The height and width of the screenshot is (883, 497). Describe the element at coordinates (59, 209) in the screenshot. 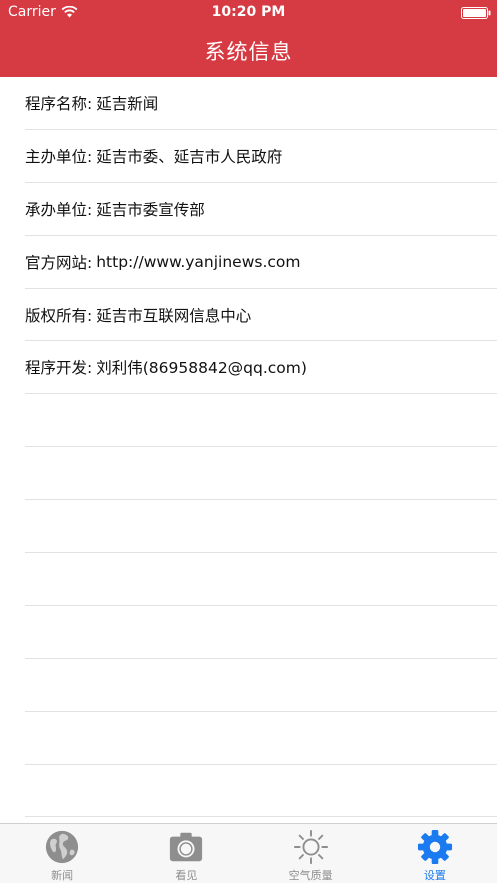

I see `info-label: 承办单位:` at that location.